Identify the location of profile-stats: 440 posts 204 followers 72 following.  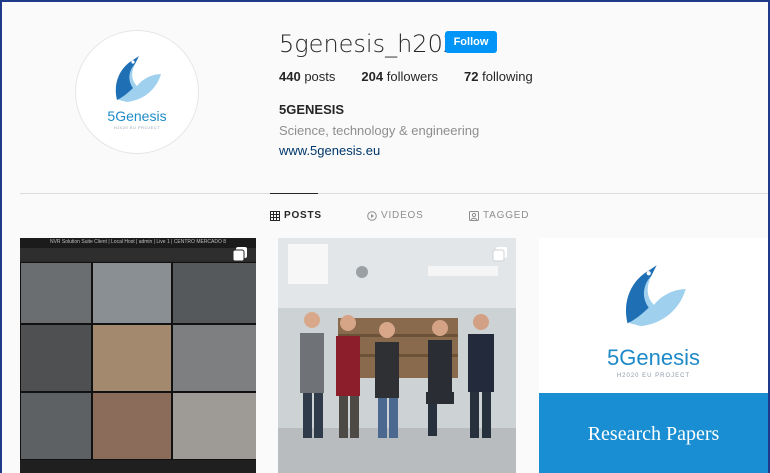
(419, 76).